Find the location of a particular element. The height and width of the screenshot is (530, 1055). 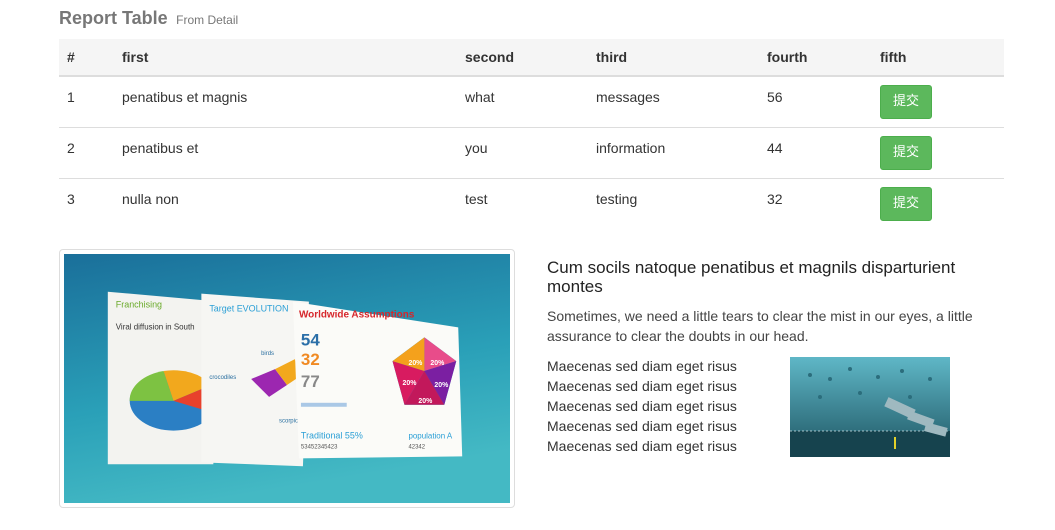

pentagon-pct-3: 20% is located at coordinates (409, 383).